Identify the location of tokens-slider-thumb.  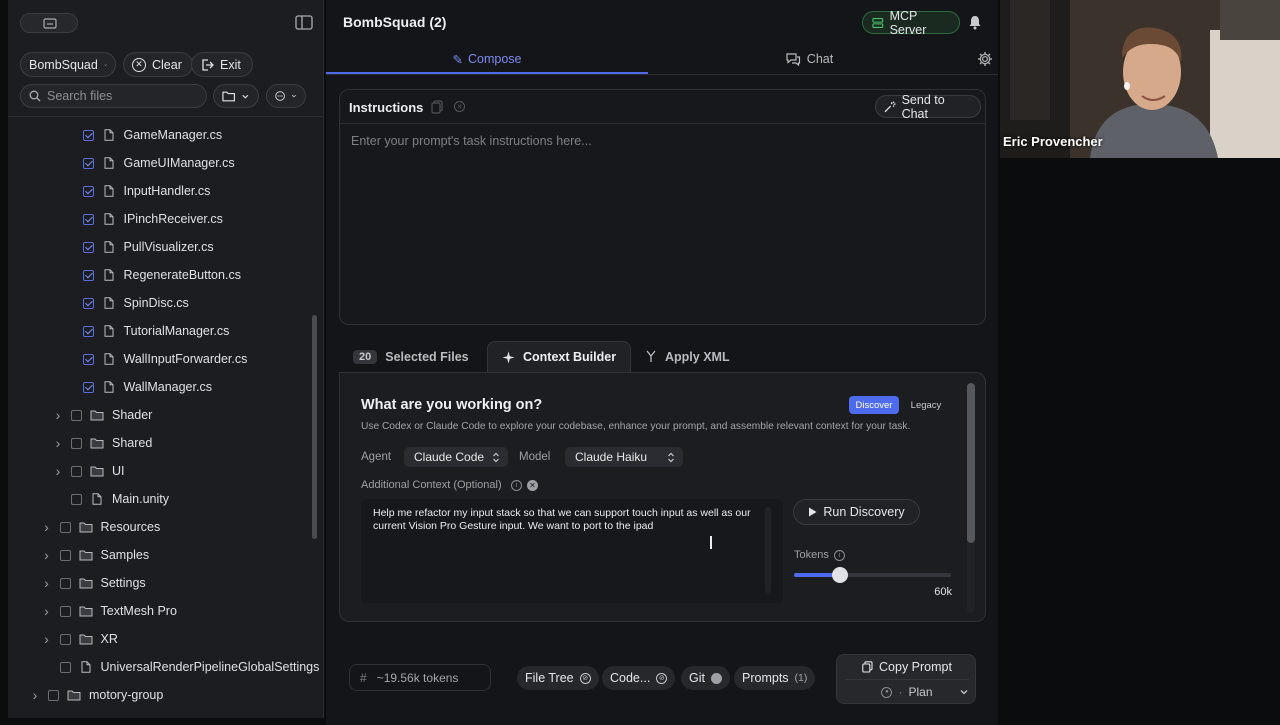
(839, 575).